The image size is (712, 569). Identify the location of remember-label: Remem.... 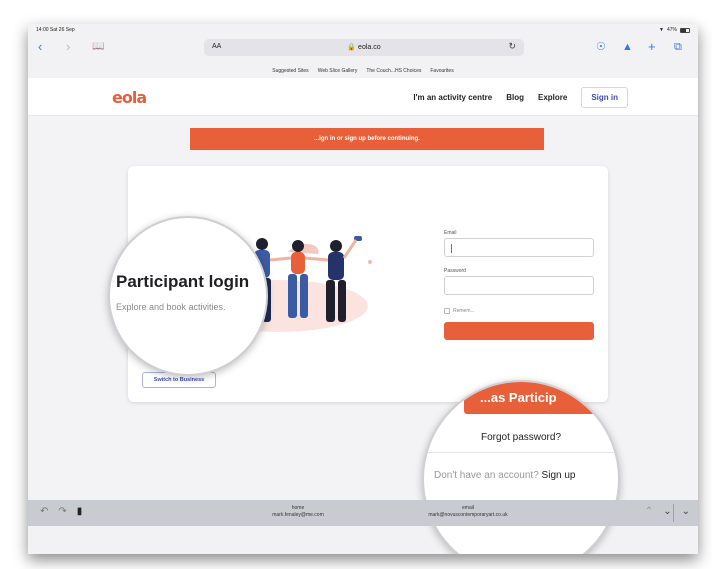
(464, 311).